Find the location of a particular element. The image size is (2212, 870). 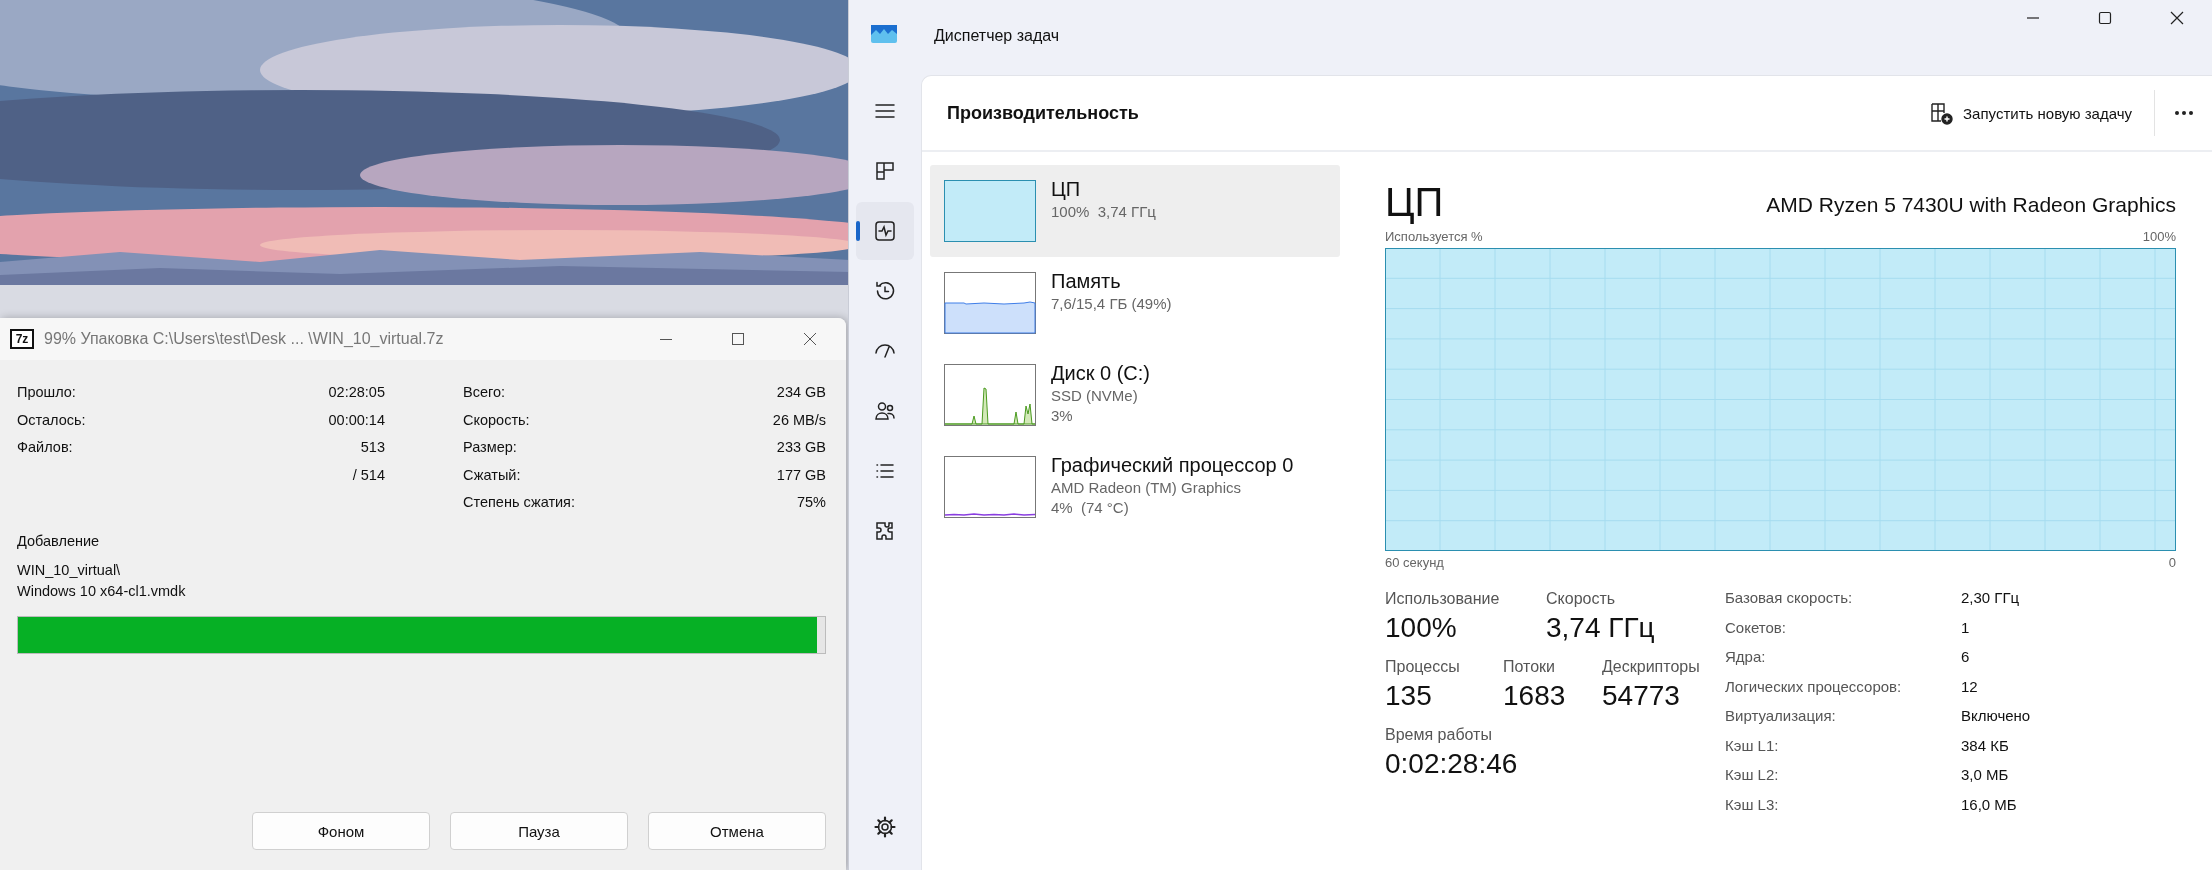

spec-value: 6 is located at coordinates (1966, 657).